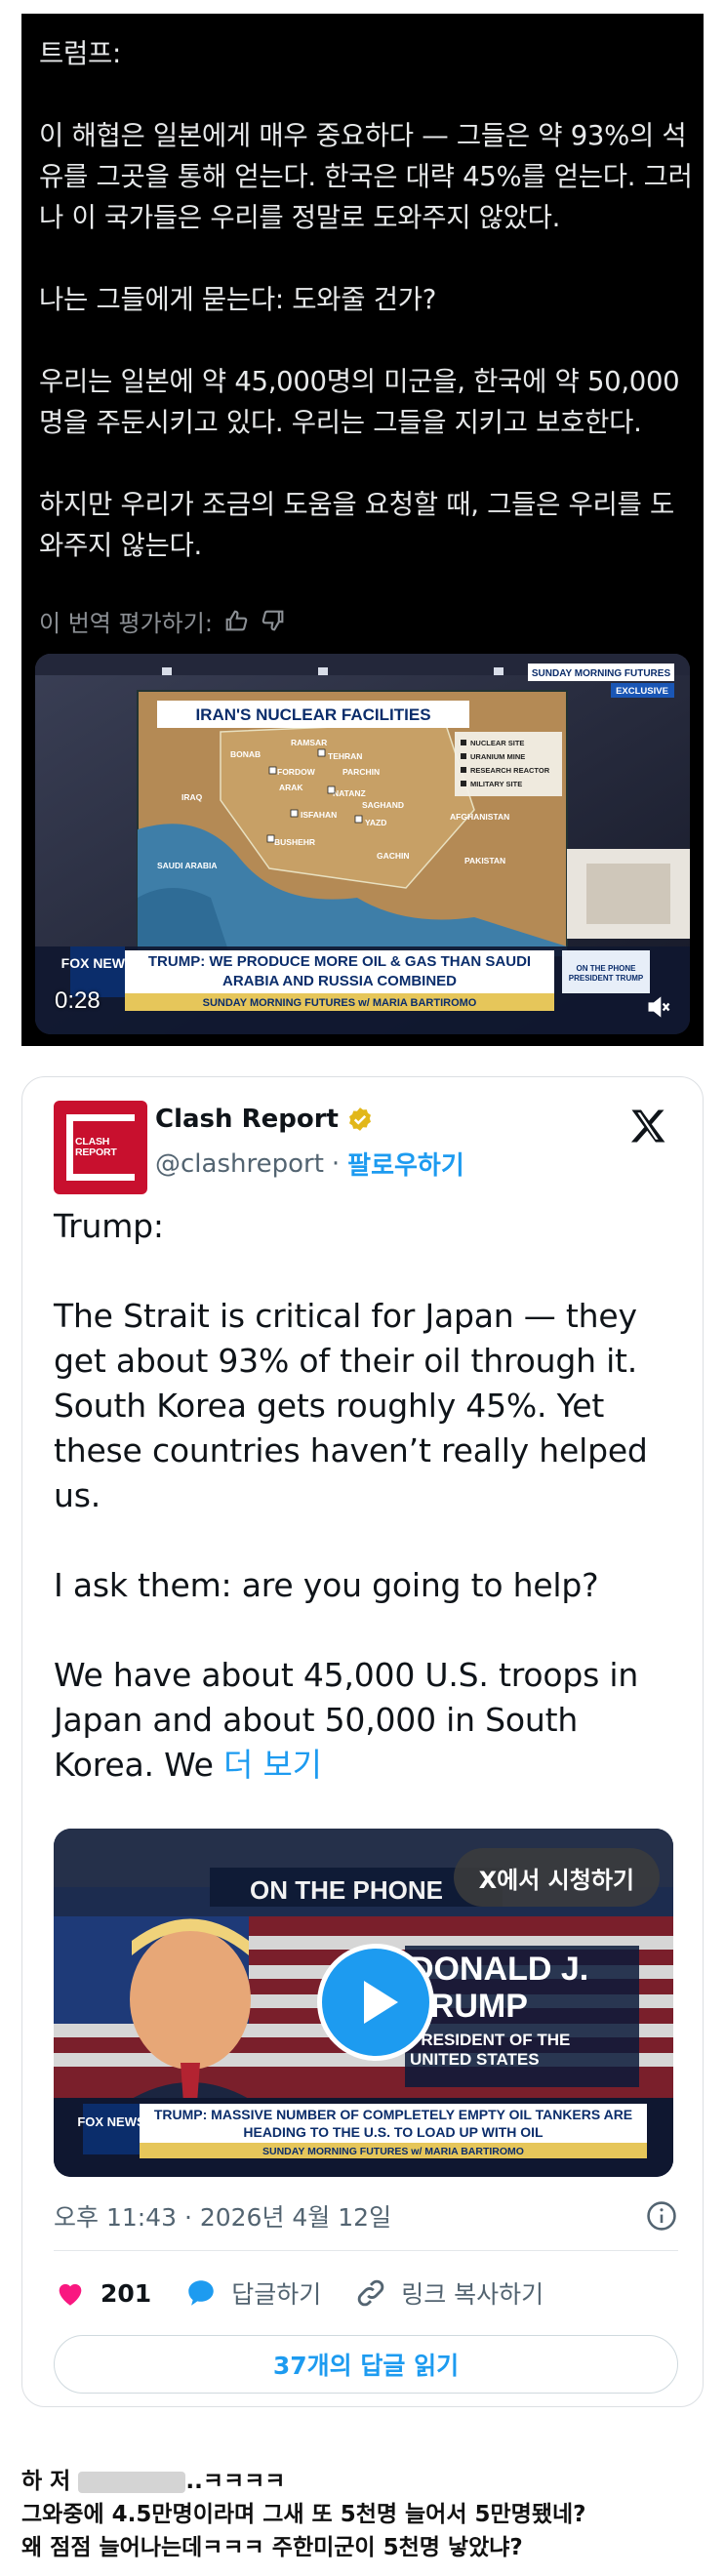  Describe the element at coordinates (370, 2293) in the screenshot. I see `link-icon` at that location.